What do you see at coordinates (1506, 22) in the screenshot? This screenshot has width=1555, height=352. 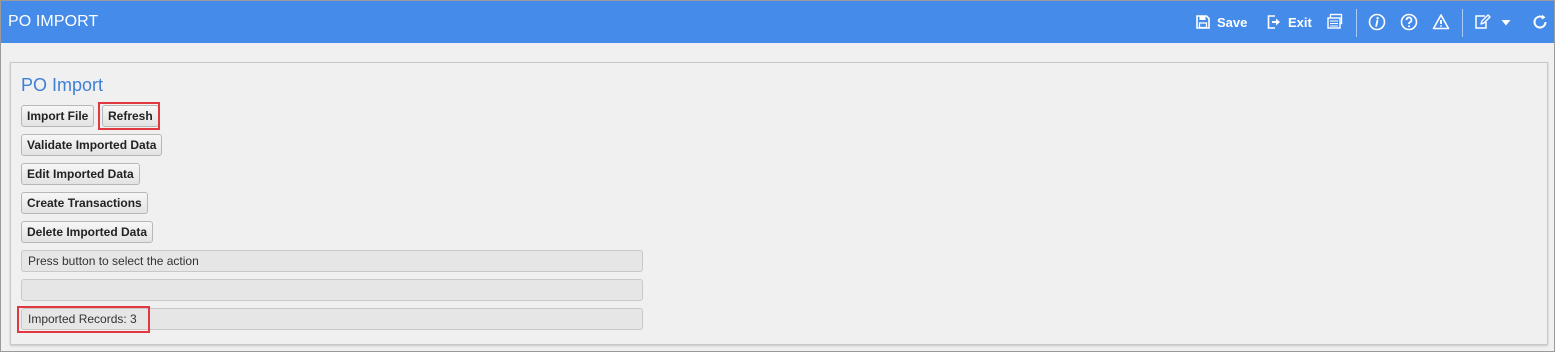 I see `dropdown-caret-icon` at bounding box center [1506, 22].